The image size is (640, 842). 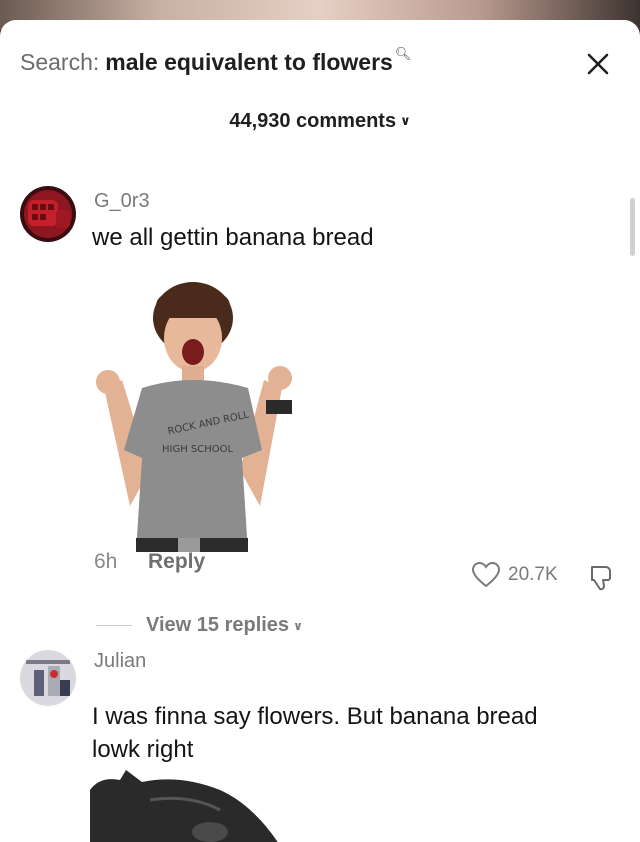 What do you see at coordinates (533, 574) in the screenshot?
I see `like-count: 20.7K` at bounding box center [533, 574].